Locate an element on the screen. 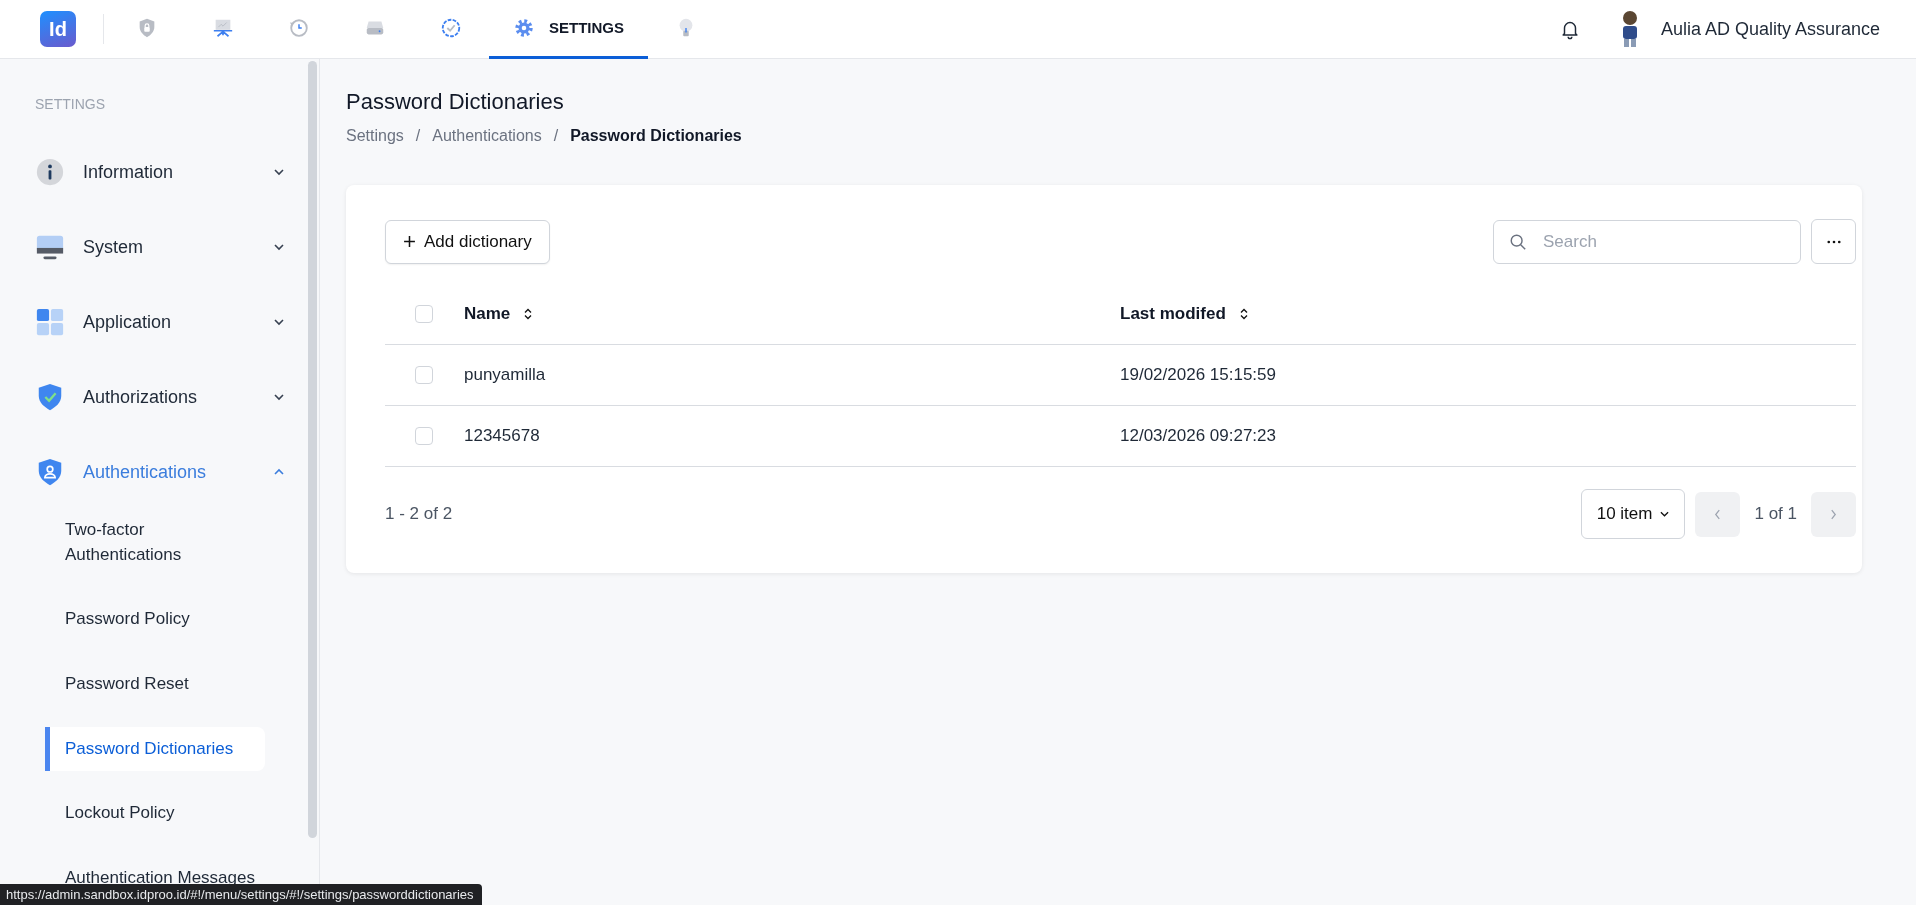 This screenshot has height=905, width=1916. caret-icon is located at coordinates (1665, 514).